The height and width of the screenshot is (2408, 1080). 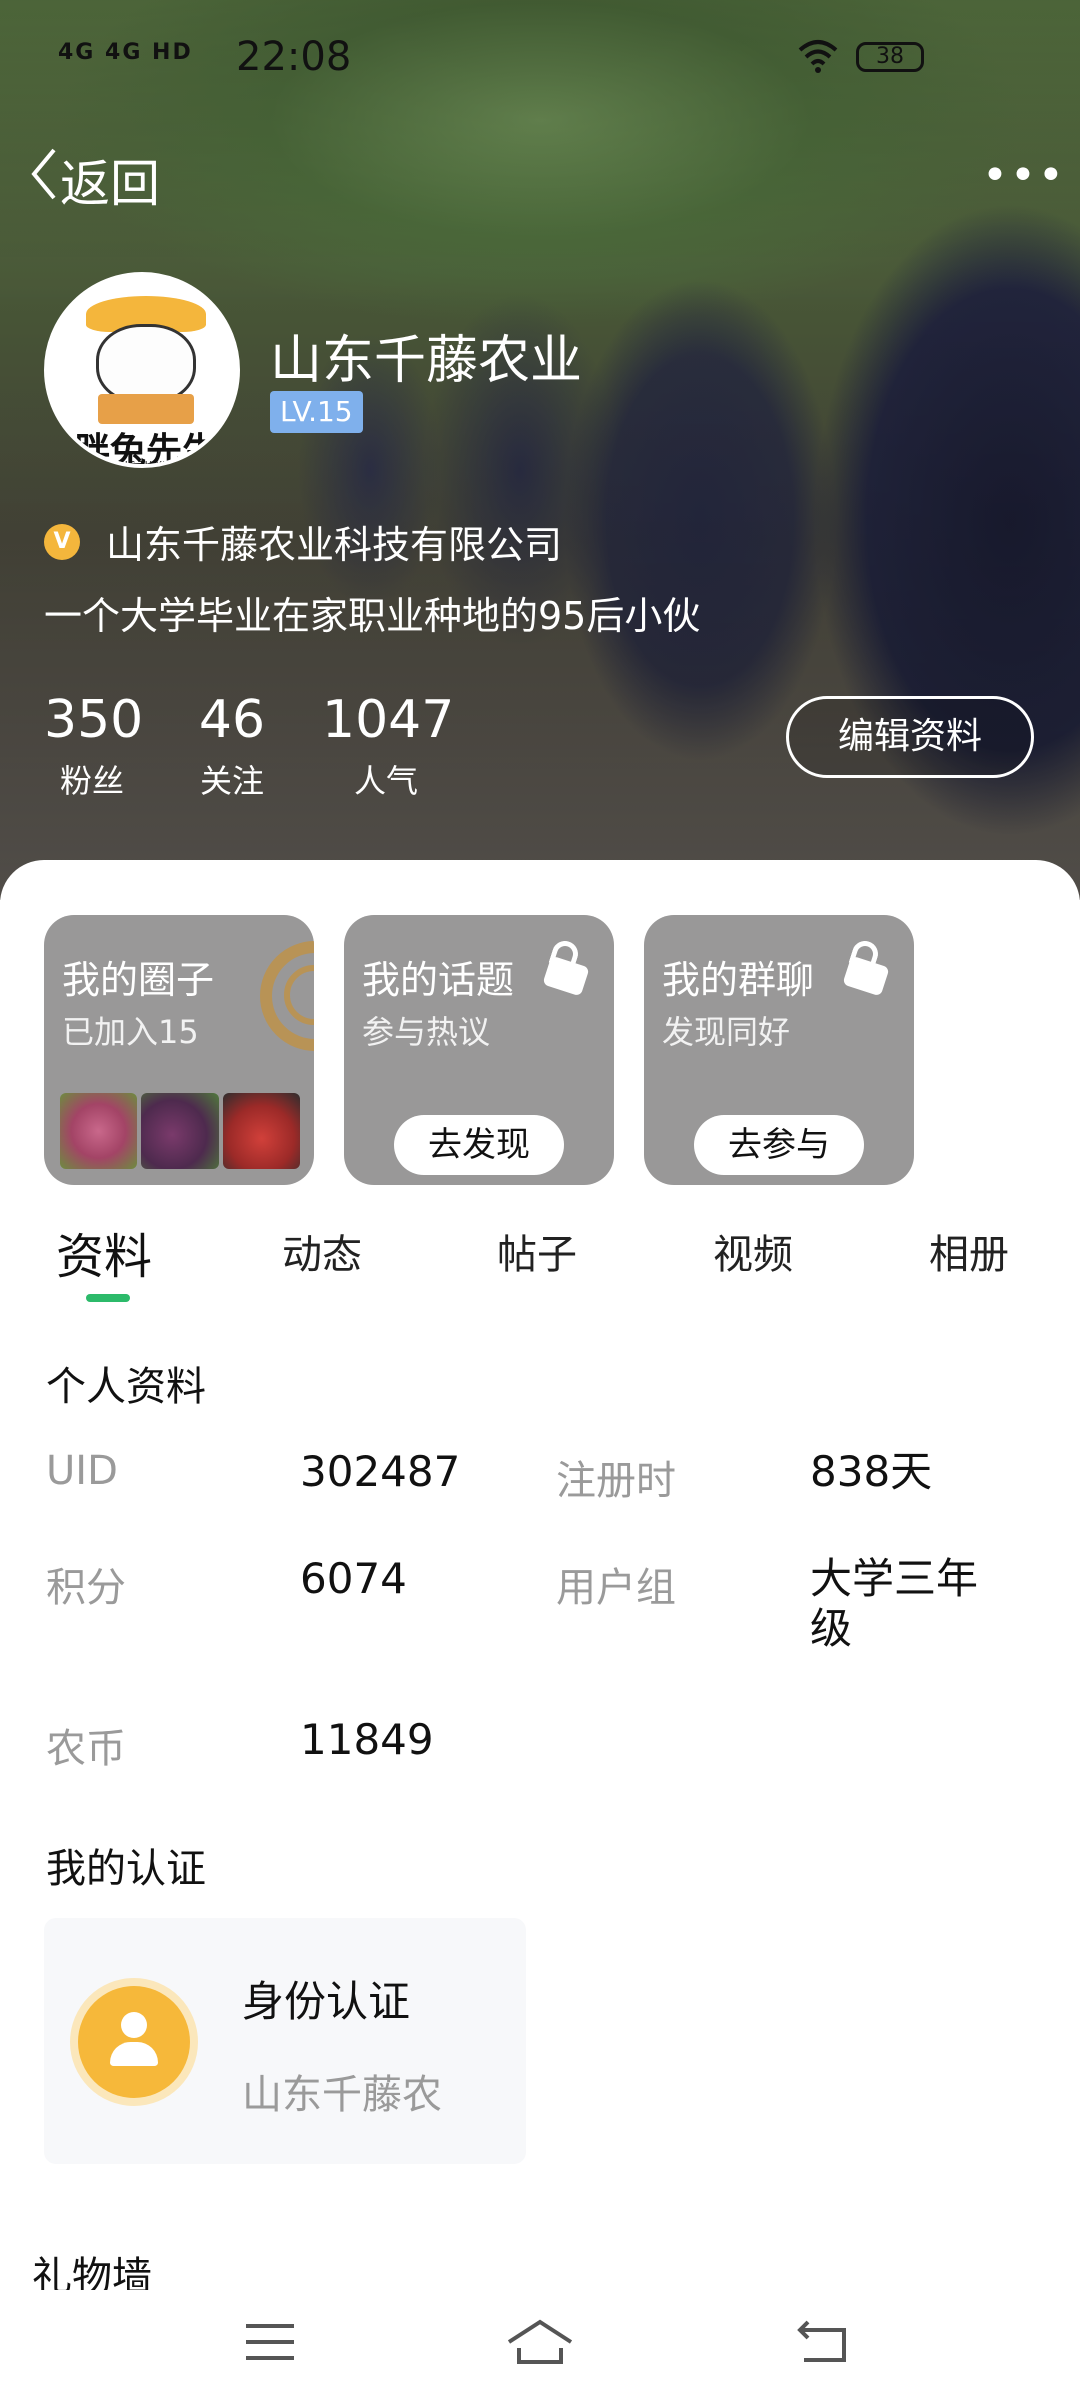 I want to click on grape-thumbnail, so click(x=99, y=1131).